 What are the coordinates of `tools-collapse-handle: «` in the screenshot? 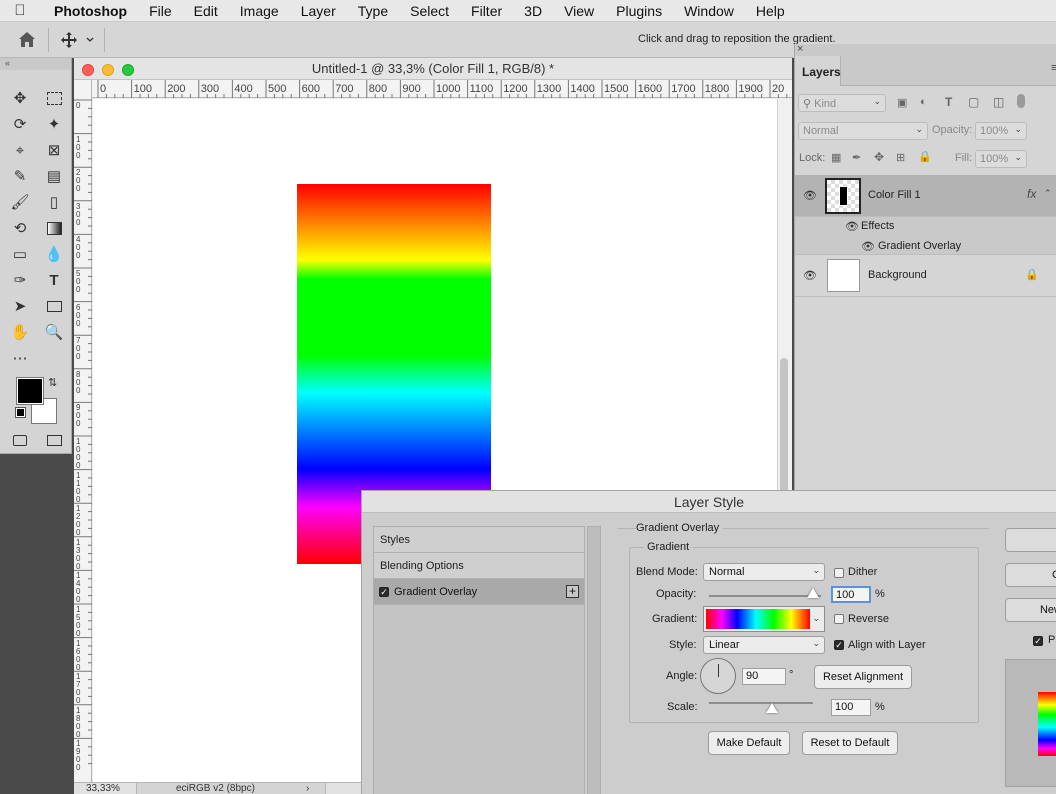 It's located at (35, 64).